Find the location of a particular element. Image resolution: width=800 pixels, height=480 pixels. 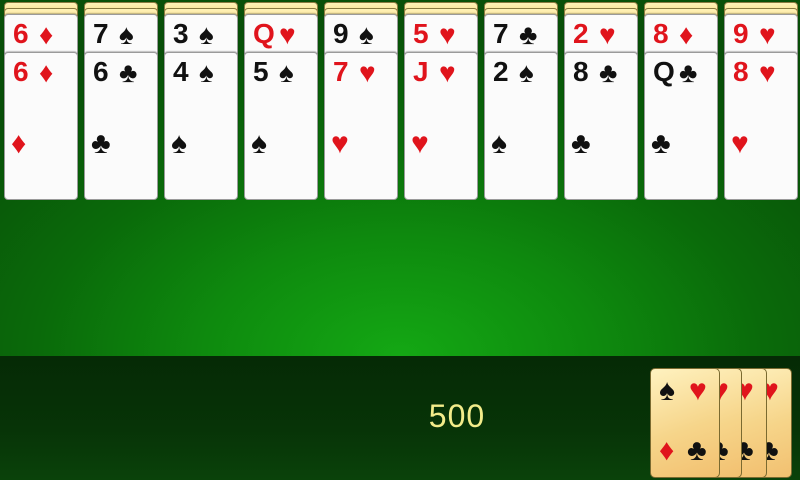

top-card: 2 ♠ ♠ is located at coordinates (521, 126).